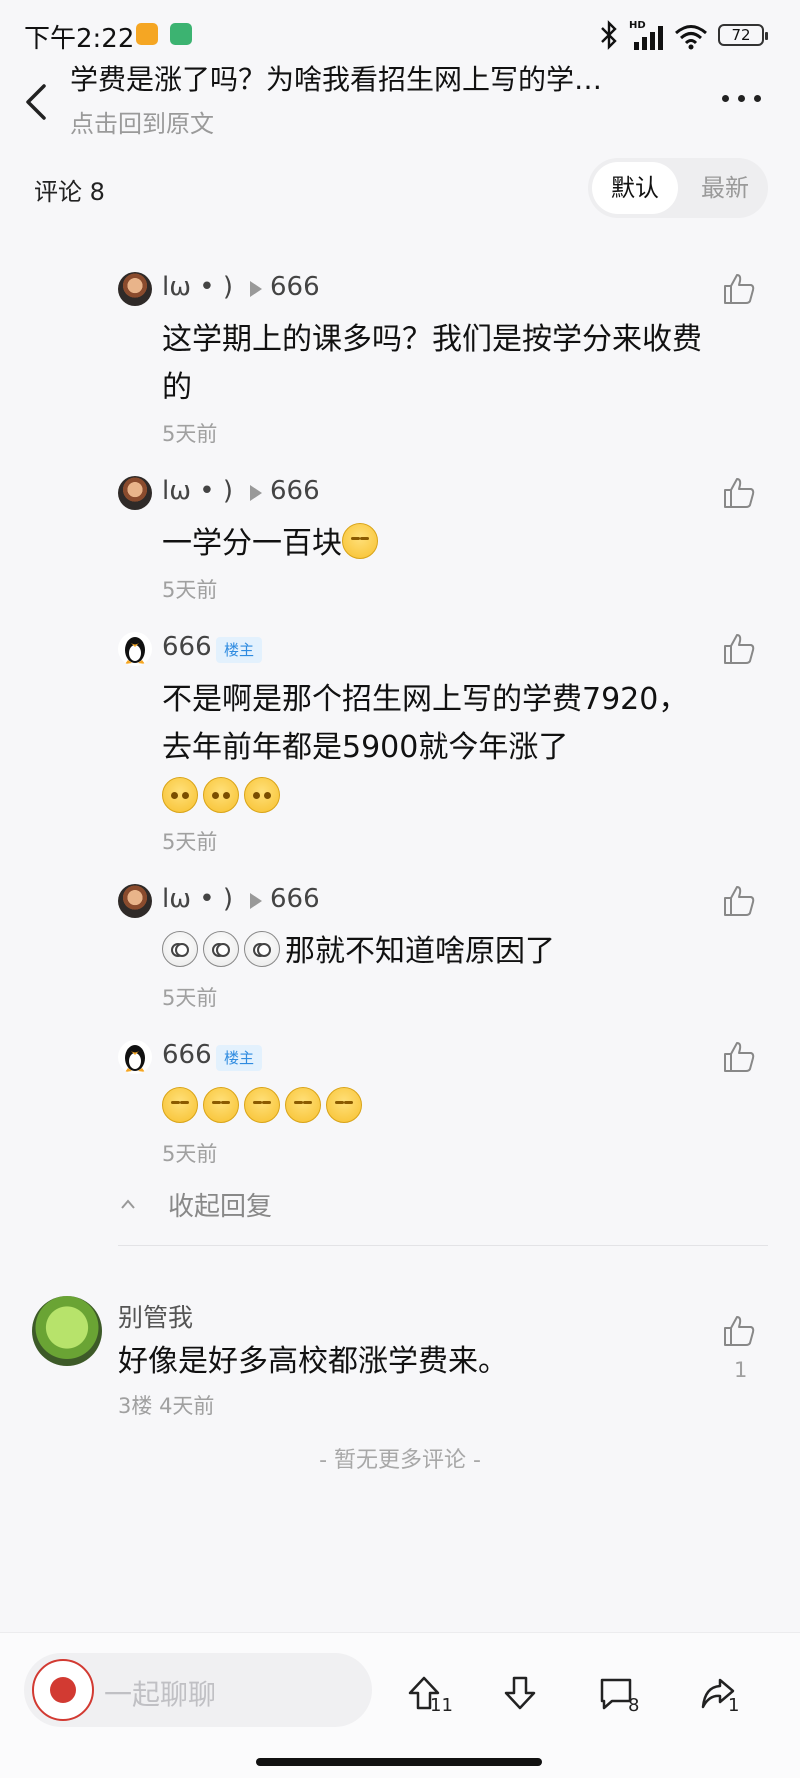 The height and width of the screenshot is (1778, 800). Describe the element at coordinates (38, 102) in the screenshot. I see `back-arrow-icon` at that location.